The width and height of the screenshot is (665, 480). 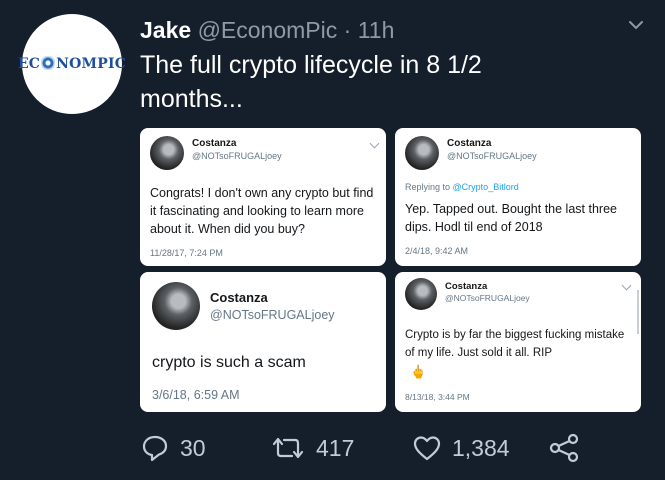 What do you see at coordinates (288, 448) in the screenshot?
I see `retweet-icon` at bounding box center [288, 448].